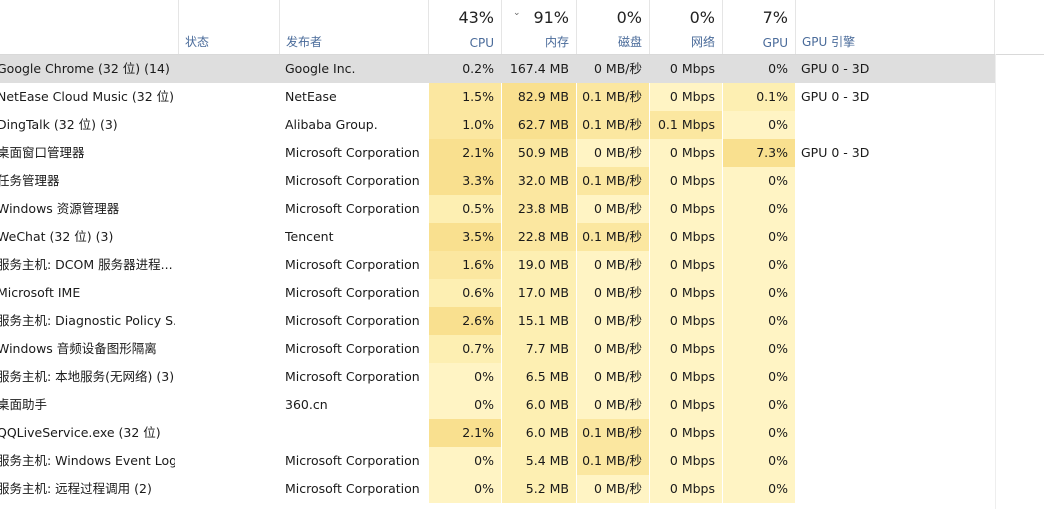 The height and width of the screenshot is (509, 1044). What do you see at coordinates (309, 236) in the screenshot?
I see `process-publisher: Tencent` at bounding box center [309, 236].